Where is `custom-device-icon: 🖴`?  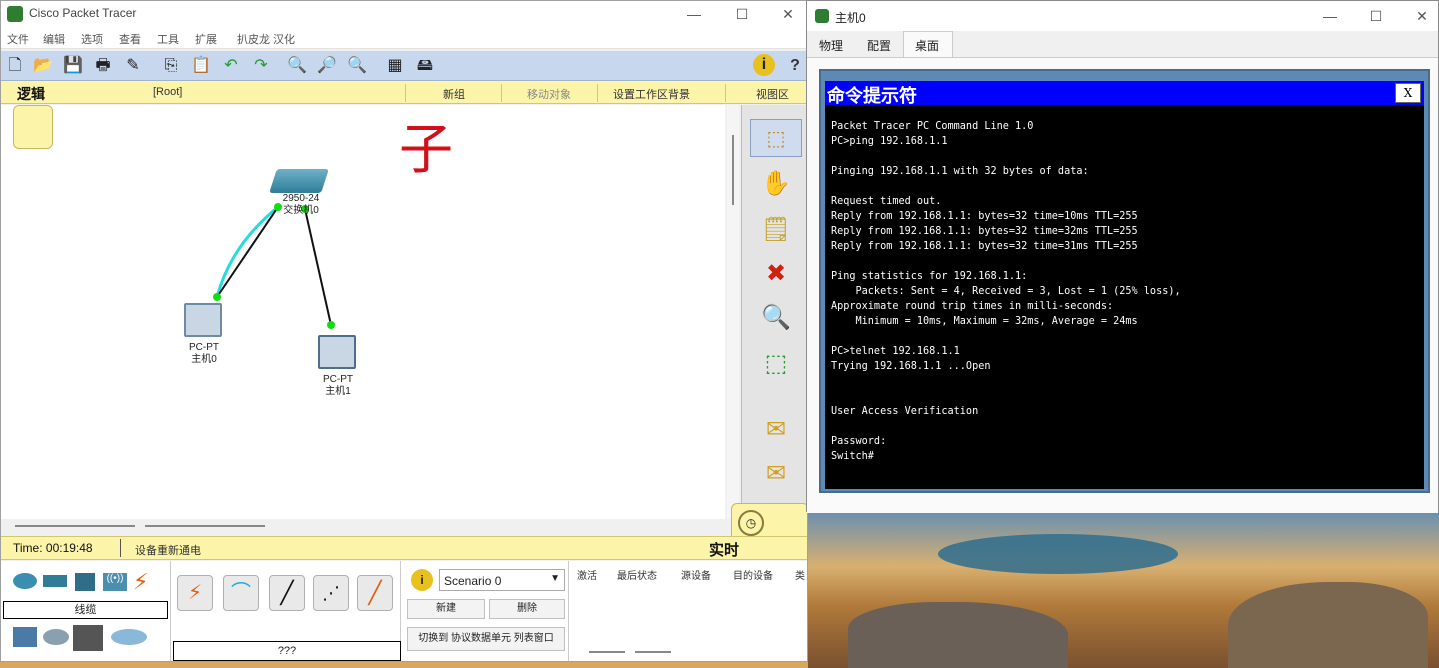
custom-device-icon: 🖴 is located at coordinates (425, 66).